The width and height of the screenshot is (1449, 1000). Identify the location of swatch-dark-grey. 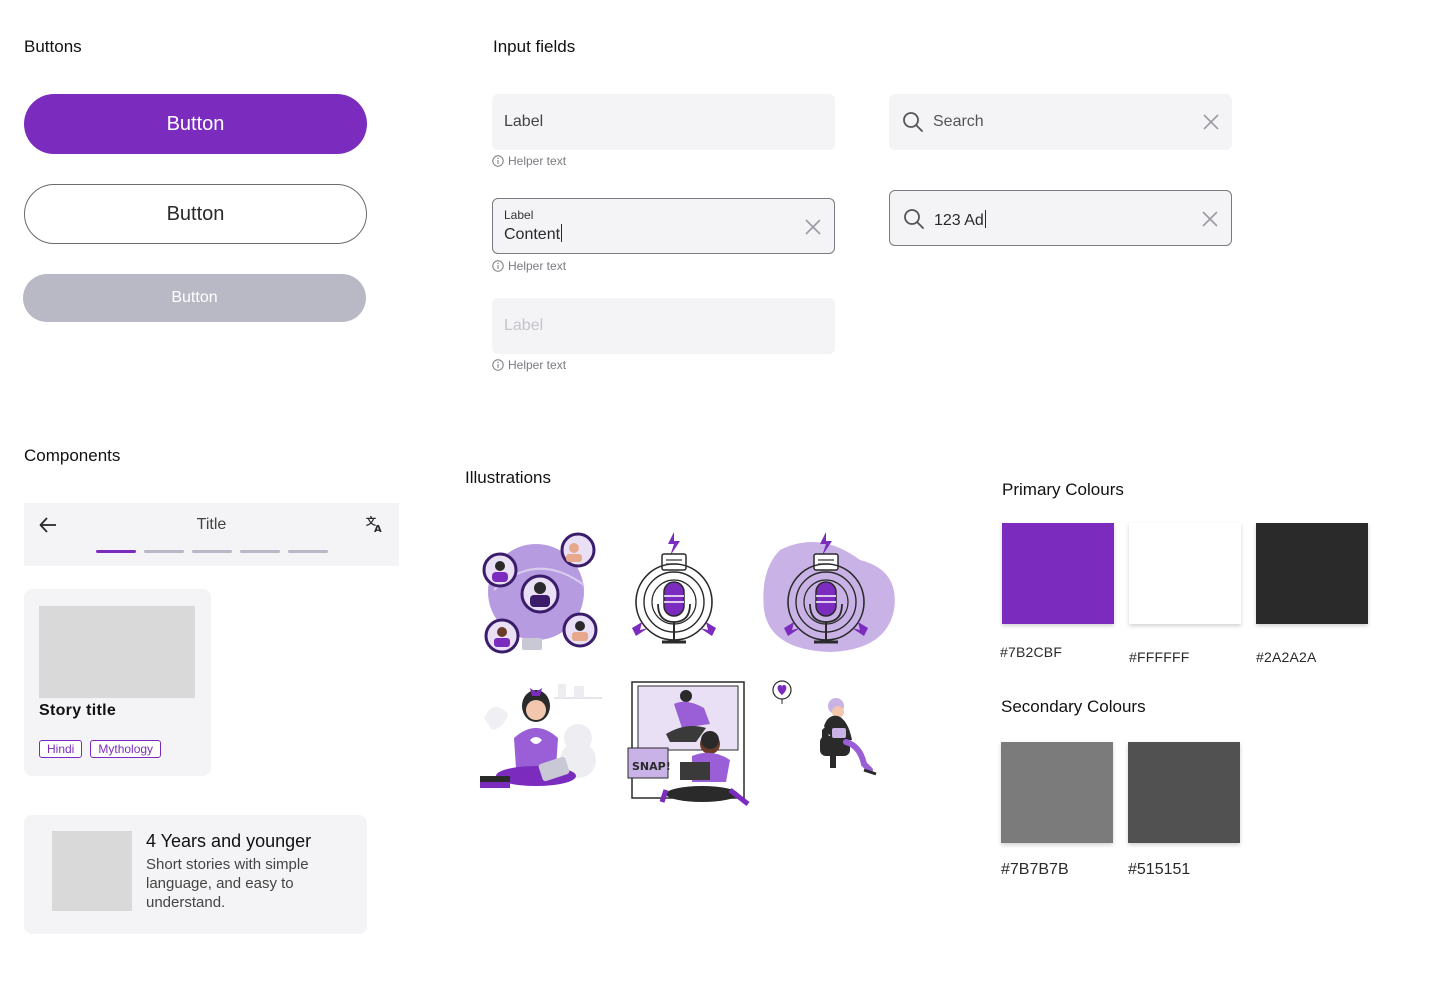
(1184, 792).